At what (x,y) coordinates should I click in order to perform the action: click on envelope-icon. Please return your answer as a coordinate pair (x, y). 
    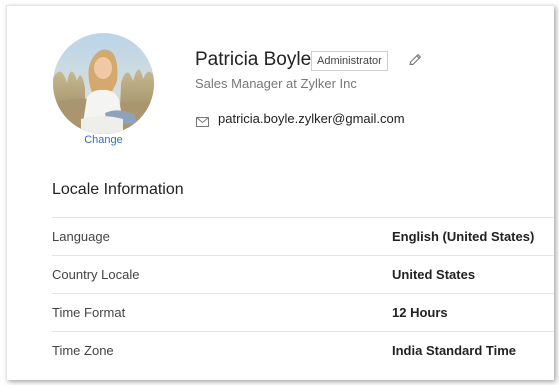
    Looking at the image, I should click on (202, 120).